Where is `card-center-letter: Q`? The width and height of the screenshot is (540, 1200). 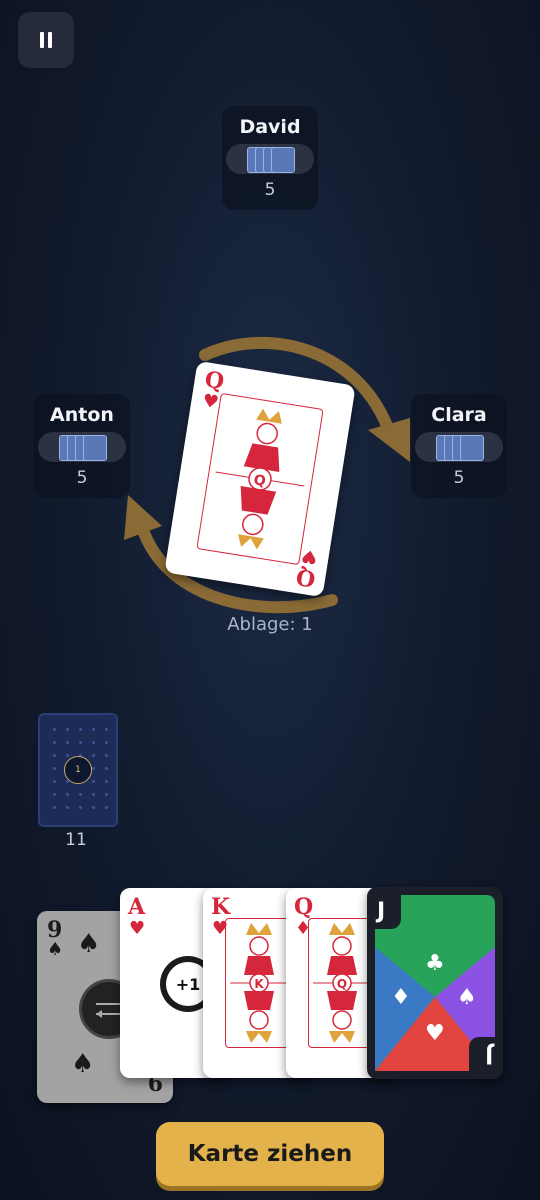
card-center-letter: Q is located at coordinates (342, 984).